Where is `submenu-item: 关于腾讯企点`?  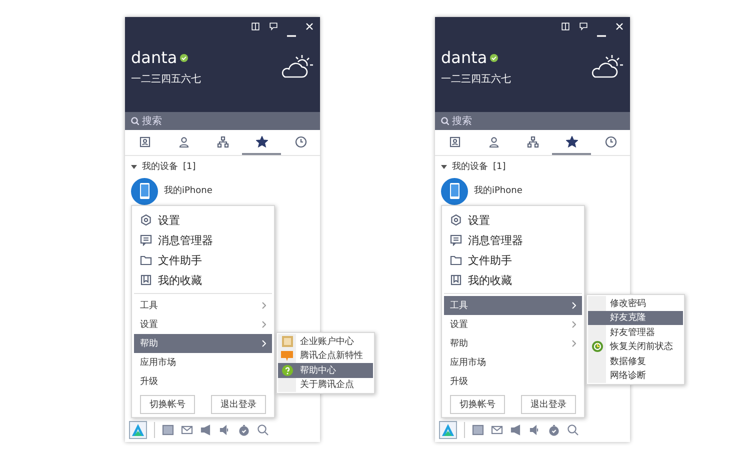
submenu-item: 关于腾讯企点 is located at coordinates (325, 385).